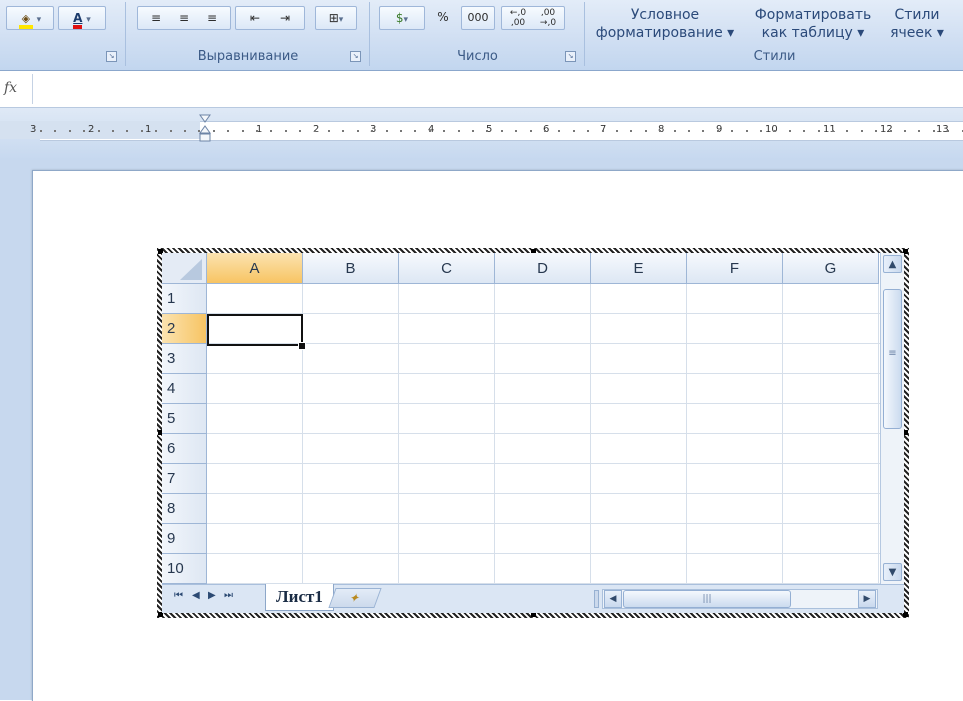  Describe the element at coordinates (156, 18) in the screenshot. I see `align-left-icon: ≡` at that location.